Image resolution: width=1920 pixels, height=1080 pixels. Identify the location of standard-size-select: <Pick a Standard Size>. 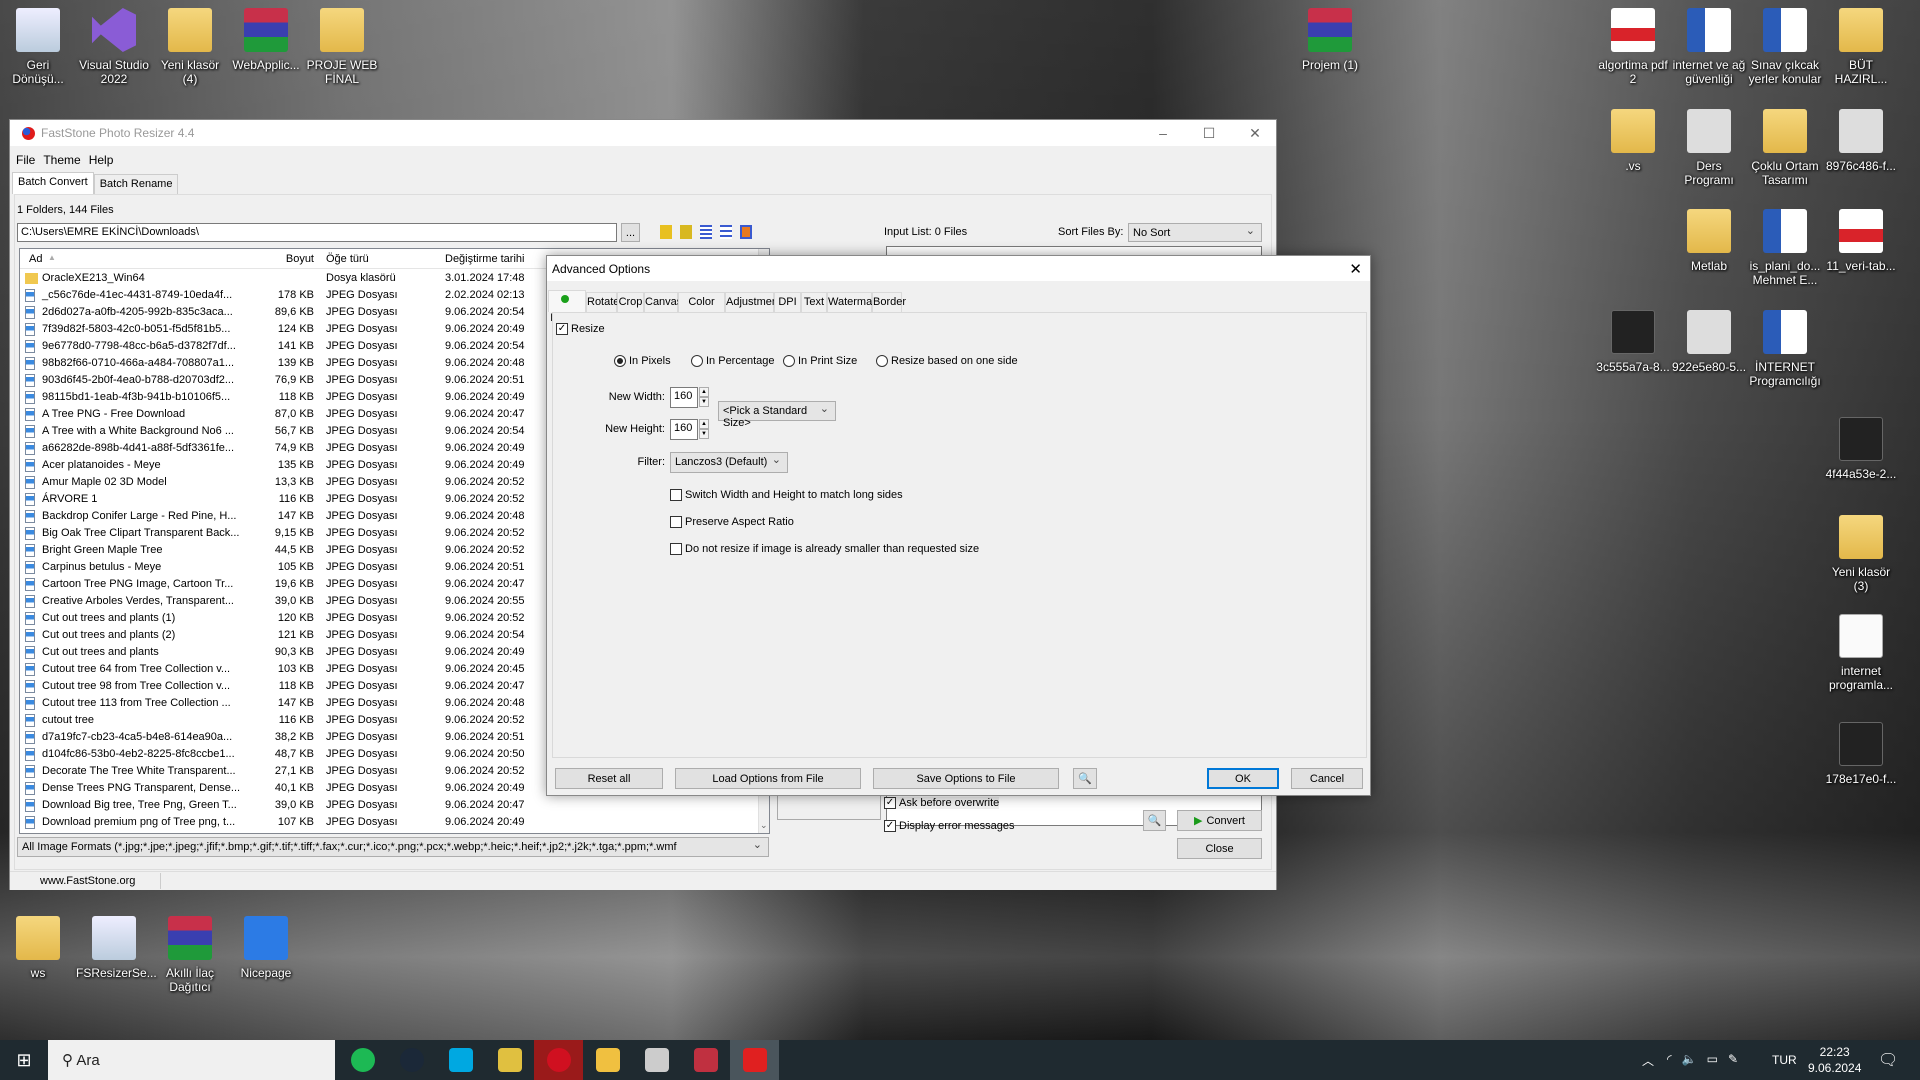
(777, 415).